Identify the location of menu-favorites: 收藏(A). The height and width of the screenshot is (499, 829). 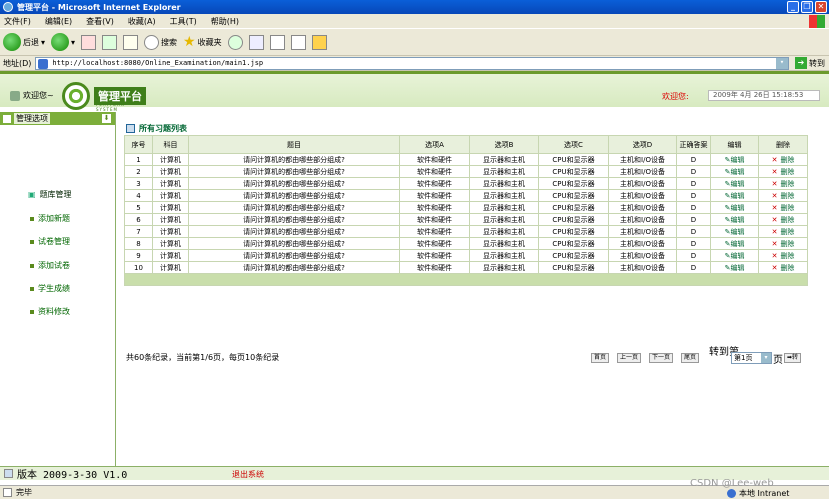
(142, 21).